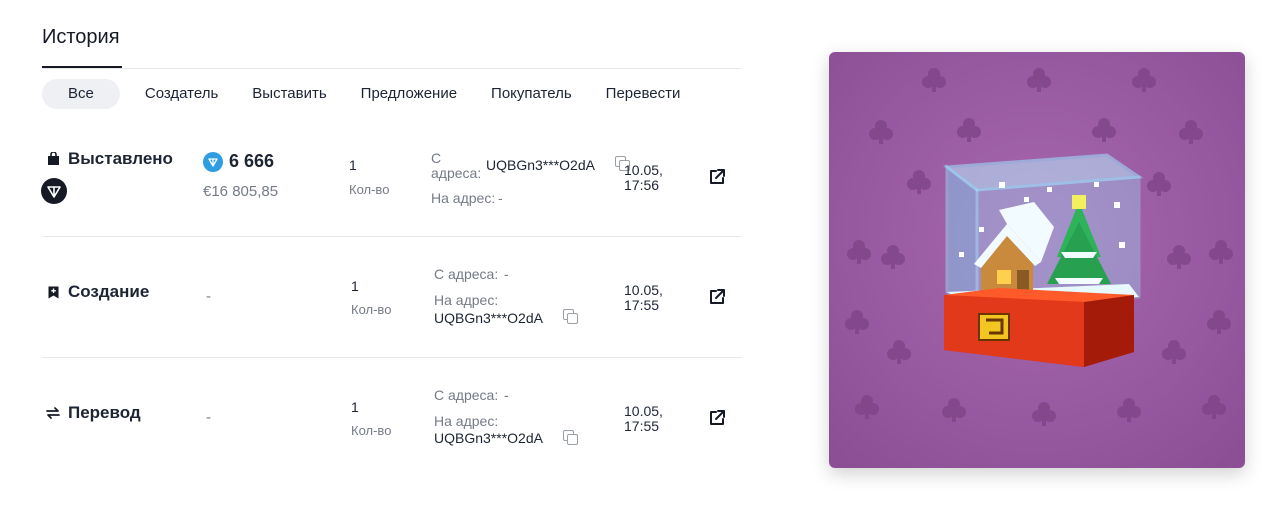 Image resolution: width=1269 pixels, height=505 pixels. I want to click on event-type: Перевод, so click(91, 413).